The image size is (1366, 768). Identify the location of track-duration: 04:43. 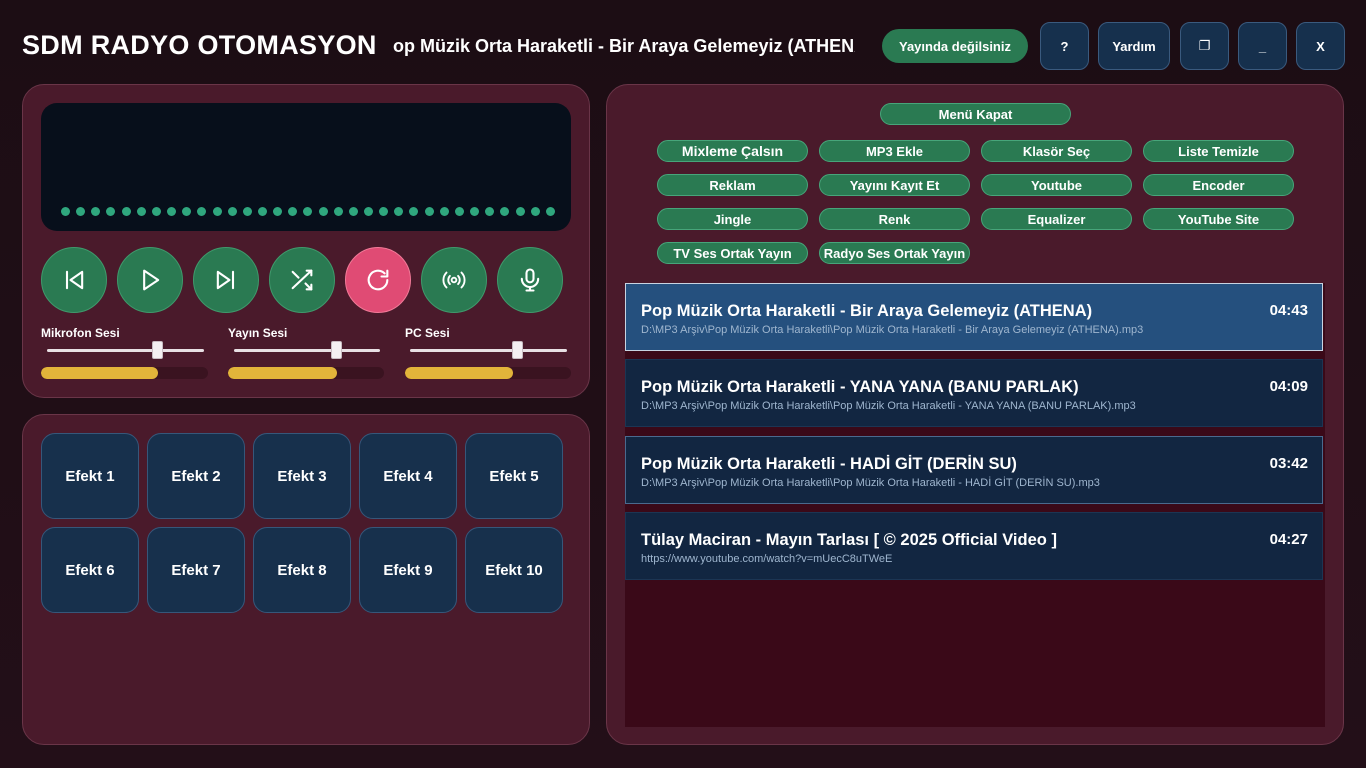
(1288, 310).